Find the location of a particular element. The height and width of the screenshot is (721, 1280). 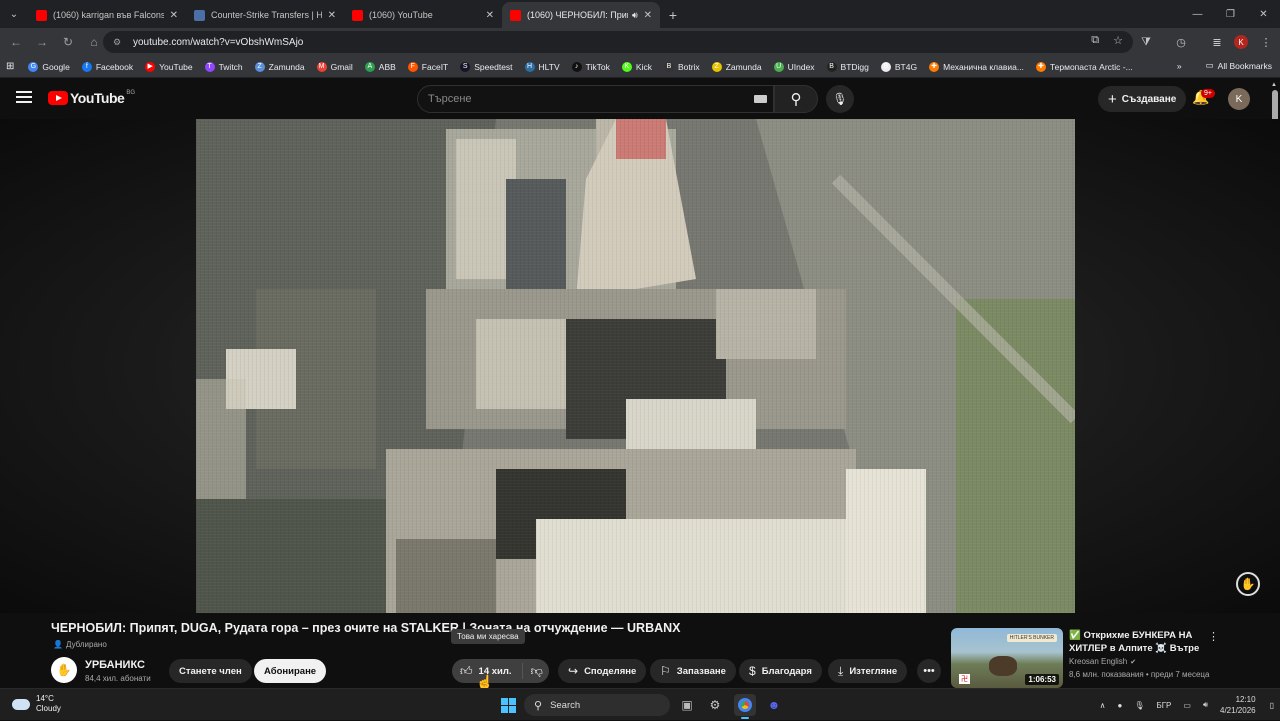

bookmark-item: G Google is located at coordinates (49, 66).